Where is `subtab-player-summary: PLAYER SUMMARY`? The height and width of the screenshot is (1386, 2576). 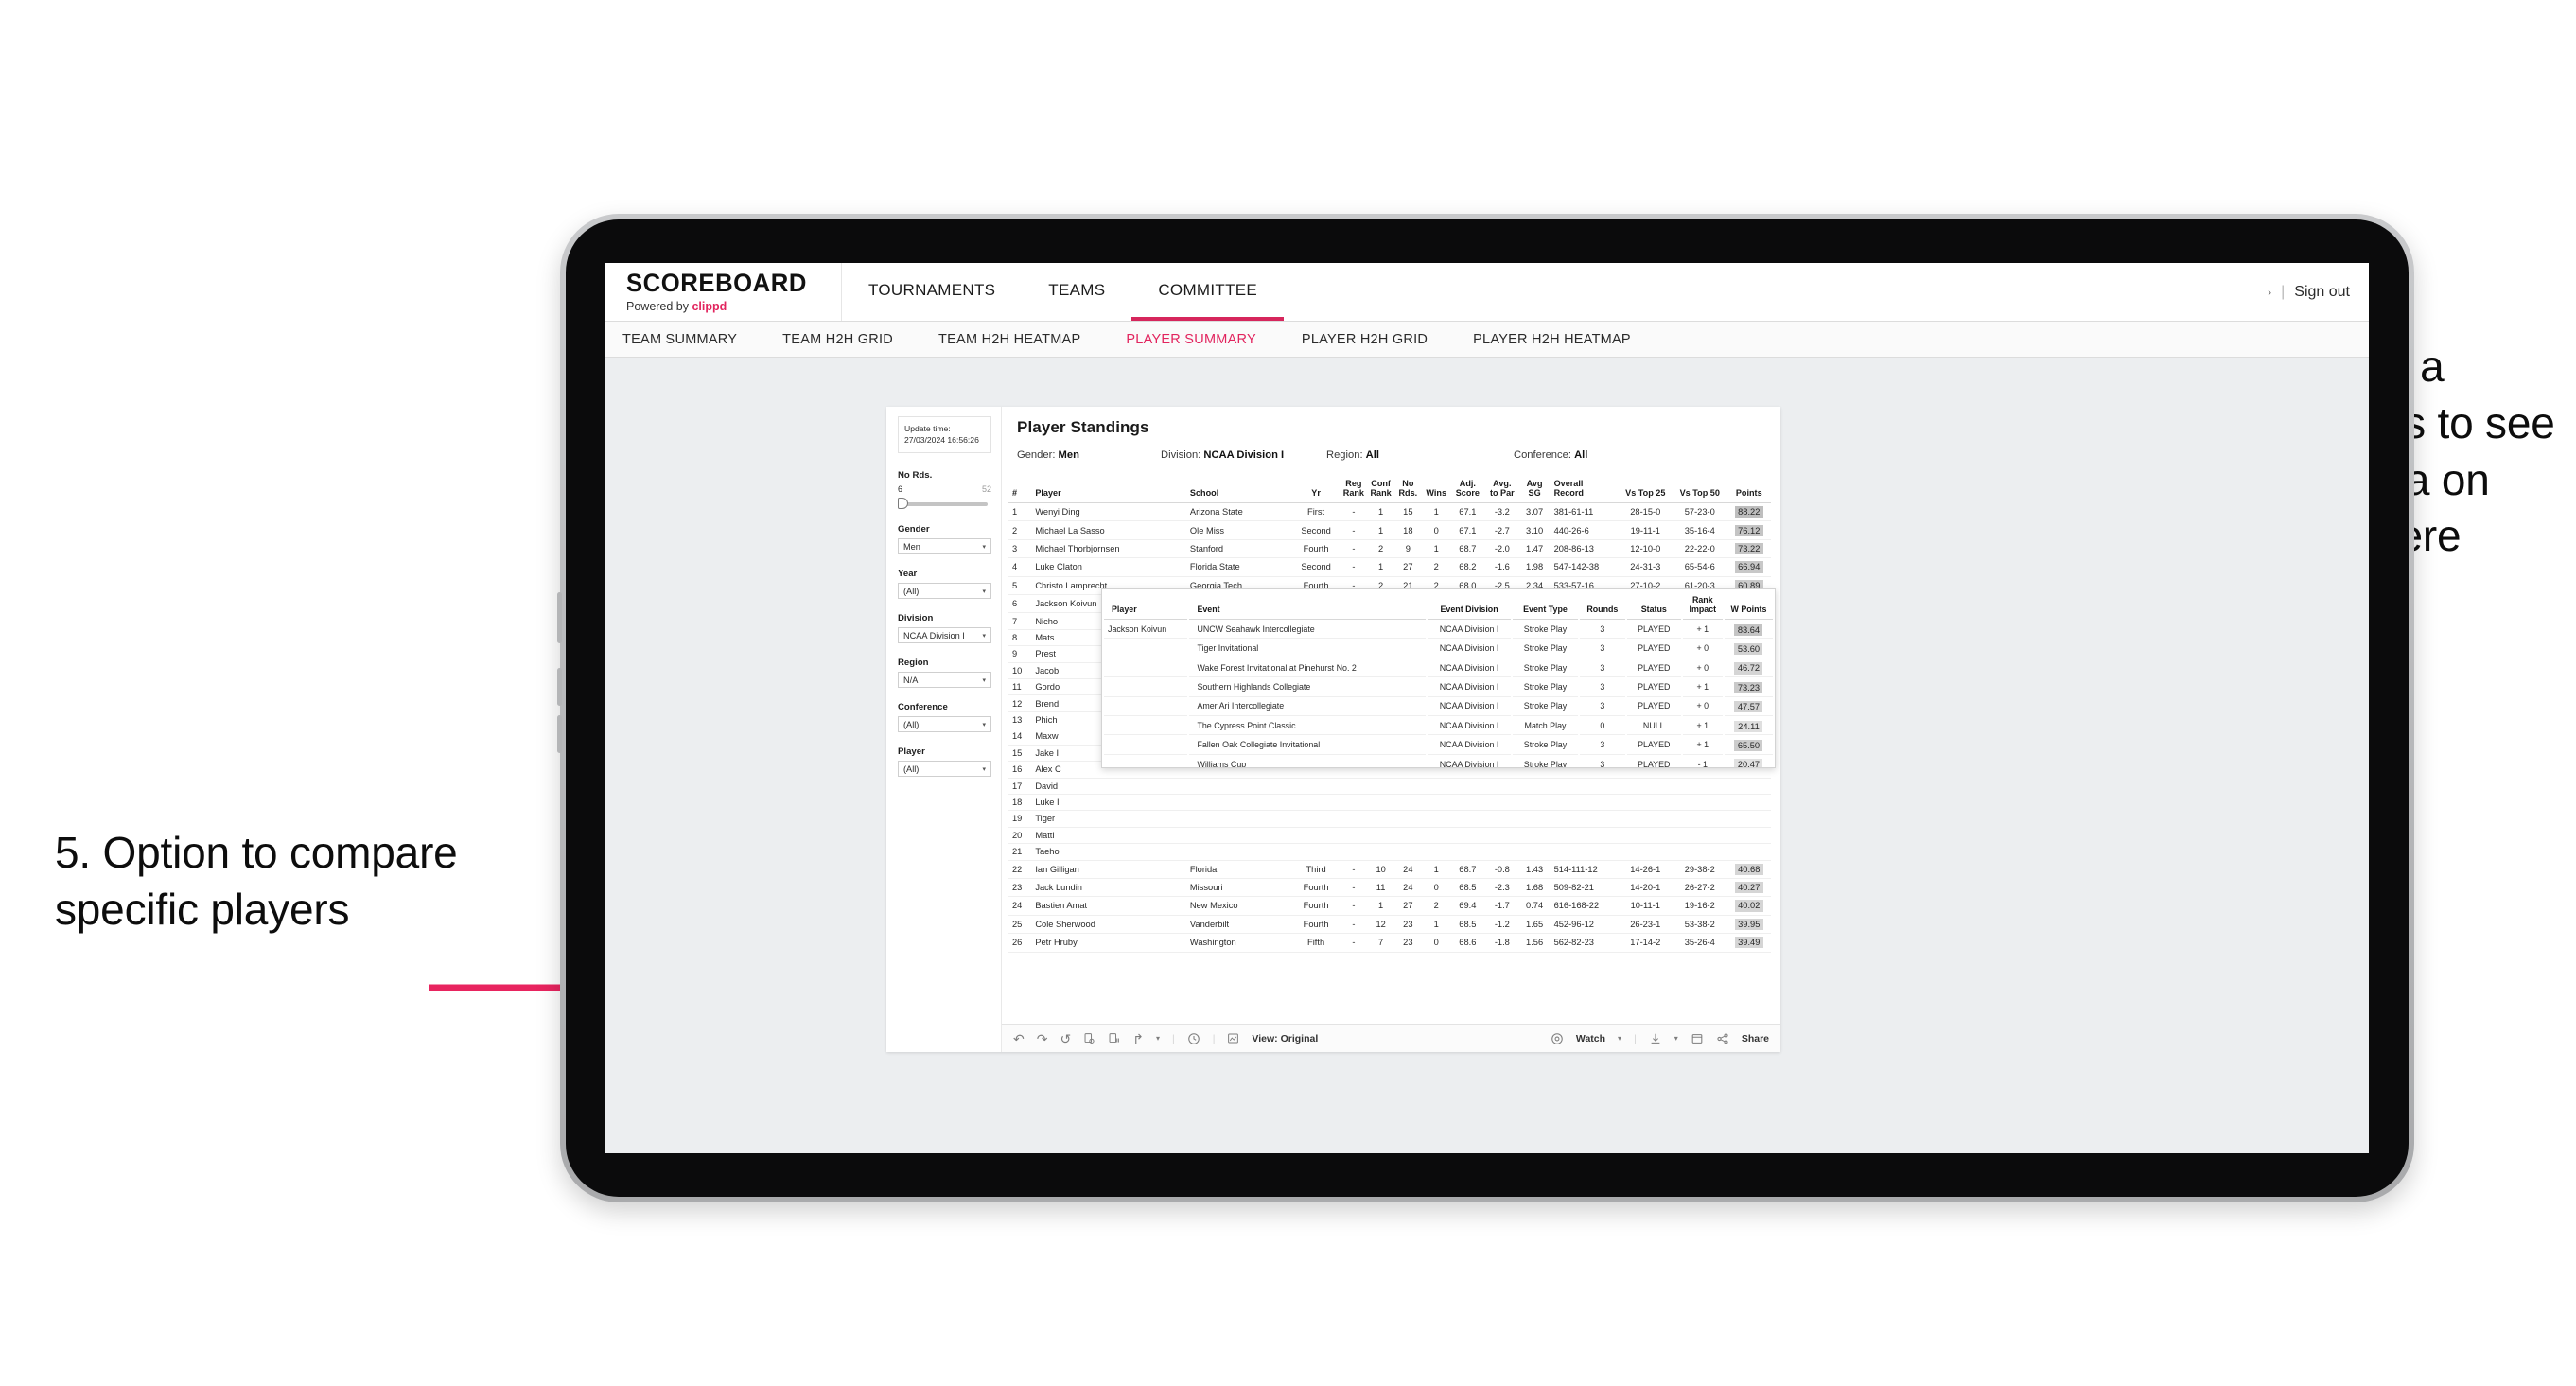
subtab-player-summary: PLAYER SUMMARY is located at coordinates (1204, 339).